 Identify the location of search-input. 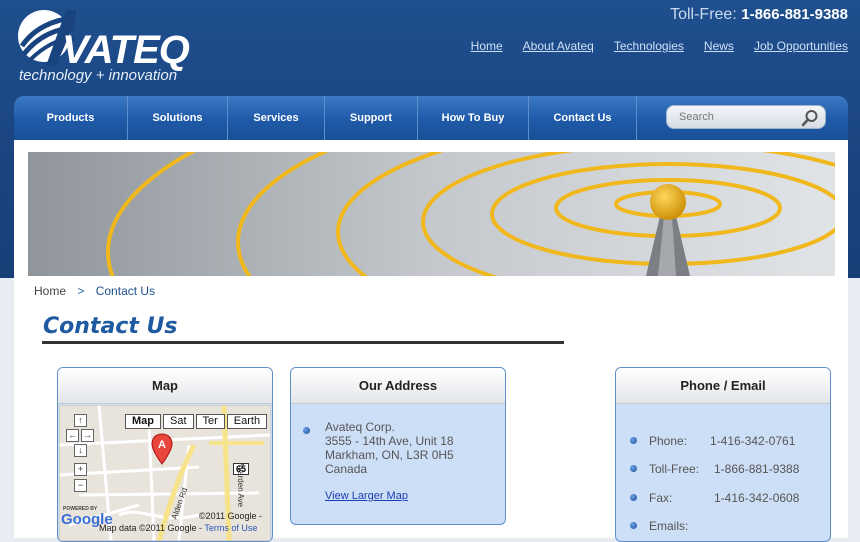
(736, 117).